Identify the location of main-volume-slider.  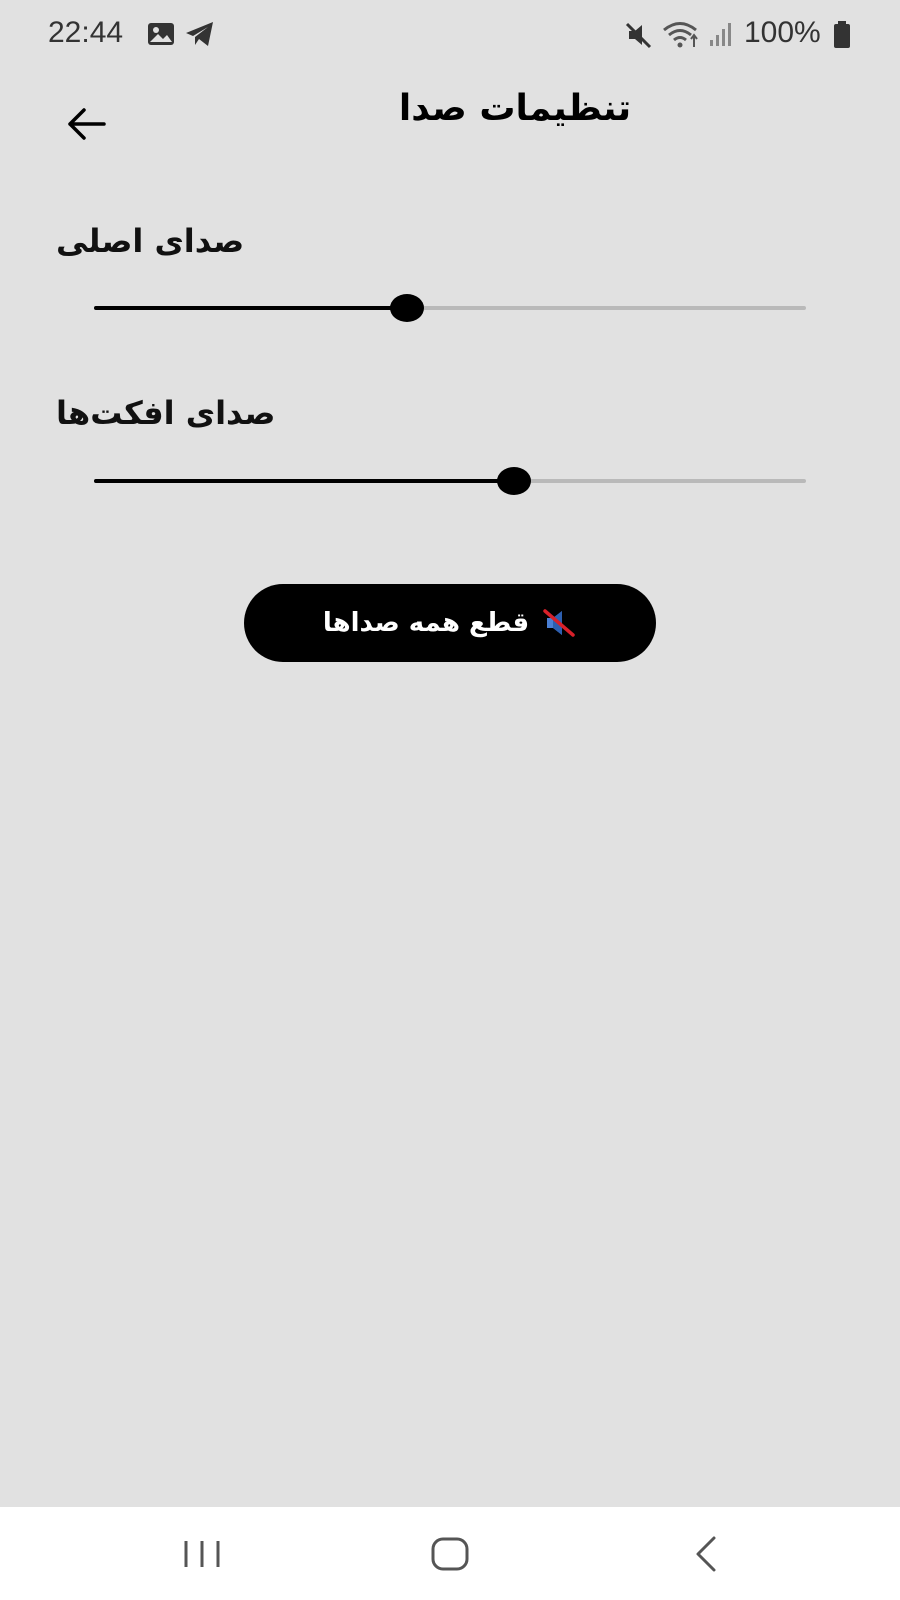
(450, 308).